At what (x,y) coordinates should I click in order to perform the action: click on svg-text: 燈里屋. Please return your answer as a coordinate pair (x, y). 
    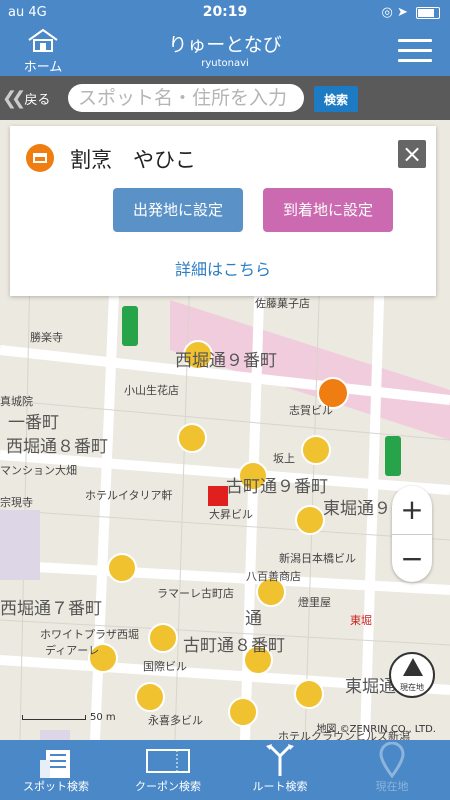
    Looking at the image, I should click on (314, 602).